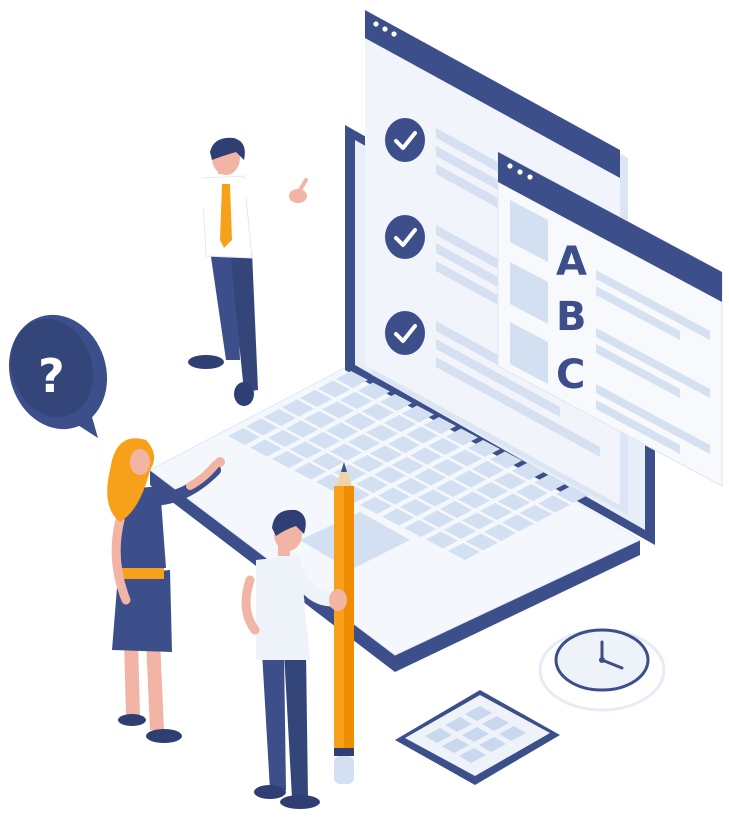 The width and height of the screenshot is (729, 818). What do you see at coordinates (570, 375) in the screenshot?
I see `option-letter-c: C` at bounding box center [570, 375].